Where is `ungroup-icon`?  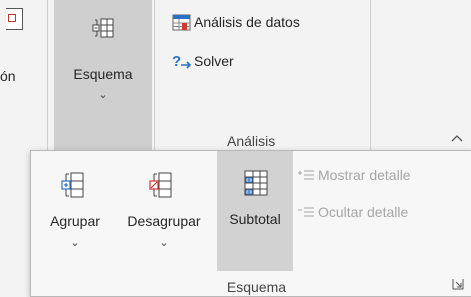 ungroup-icon is located at coordinates (161, 185).